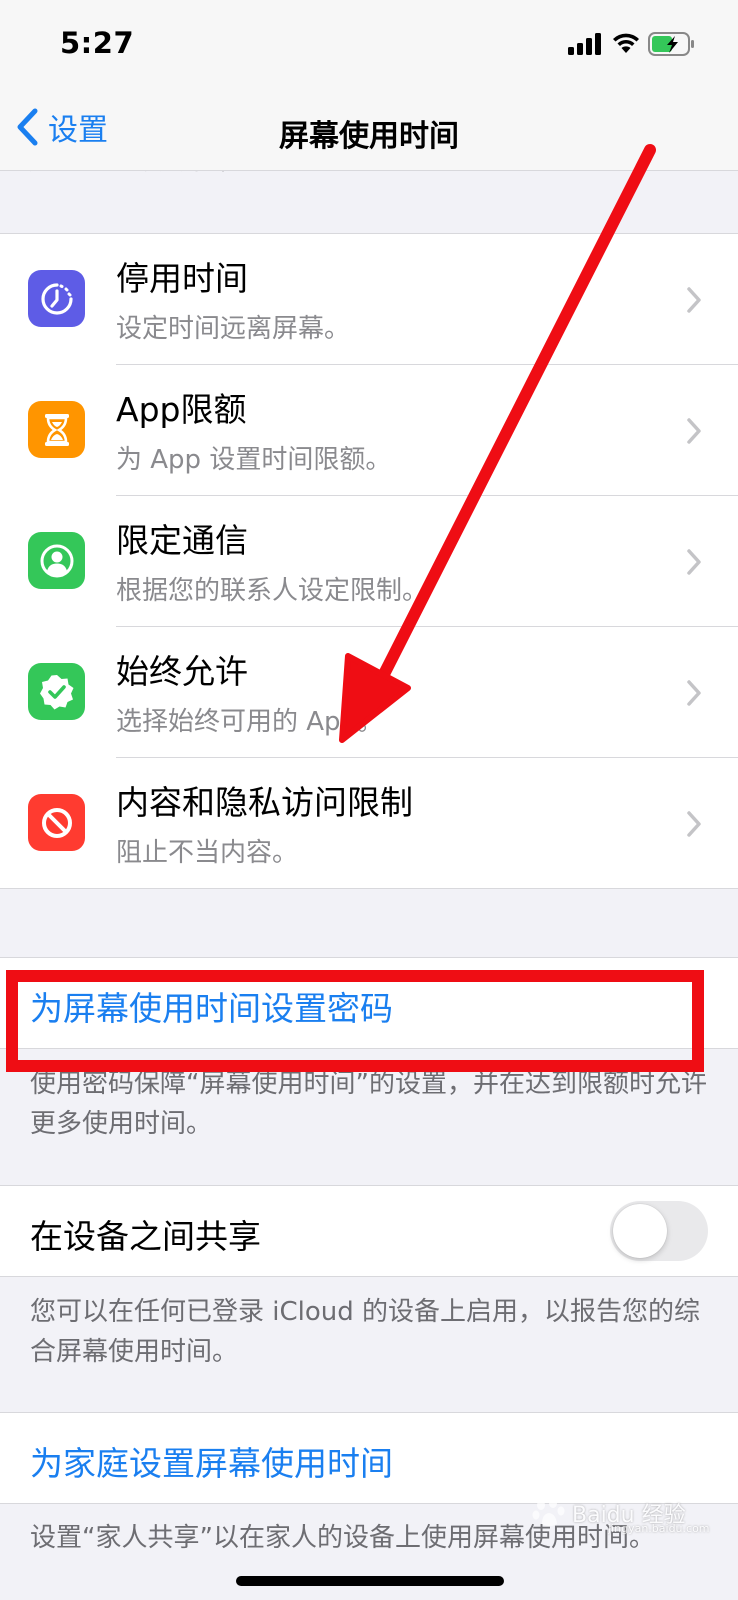 Image resolution: width=738 pixels, height=1600 pixels. I want to click on home-indicator, so click(370, 1581).